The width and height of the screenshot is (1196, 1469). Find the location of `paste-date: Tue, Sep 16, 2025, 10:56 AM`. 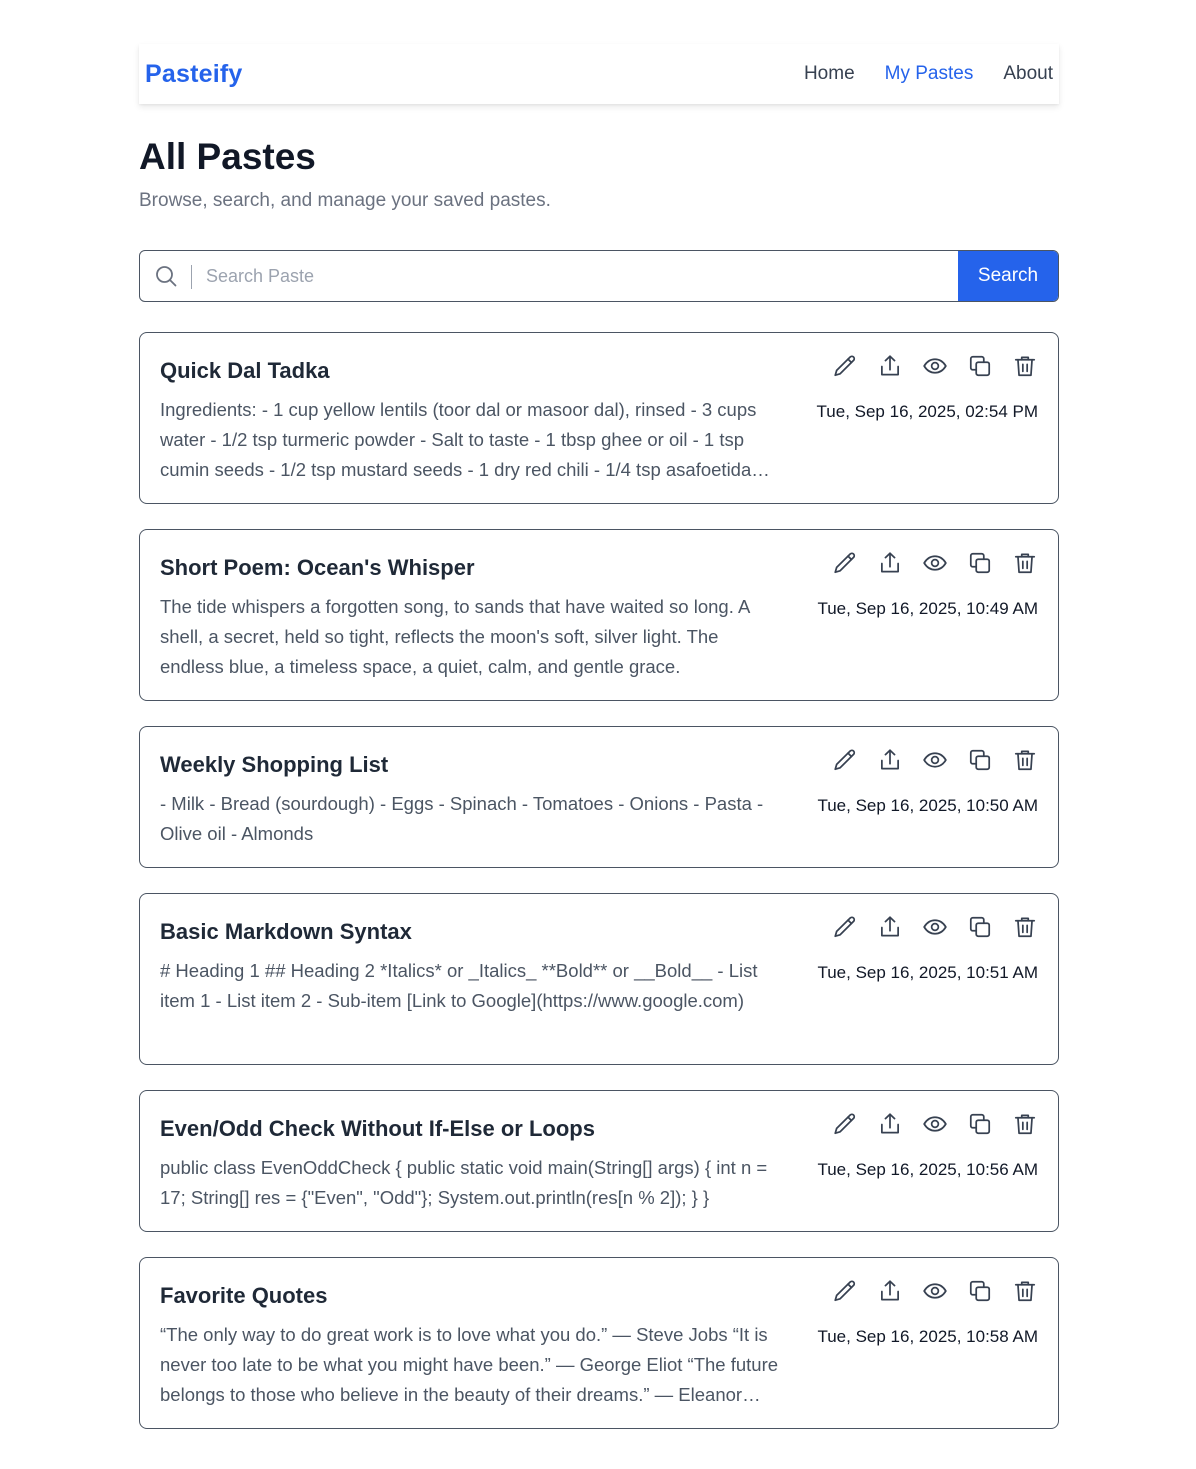

paste-date: Tue, Sep 16, 2025, 10:56 AM is located at coordinates (927, 1169).